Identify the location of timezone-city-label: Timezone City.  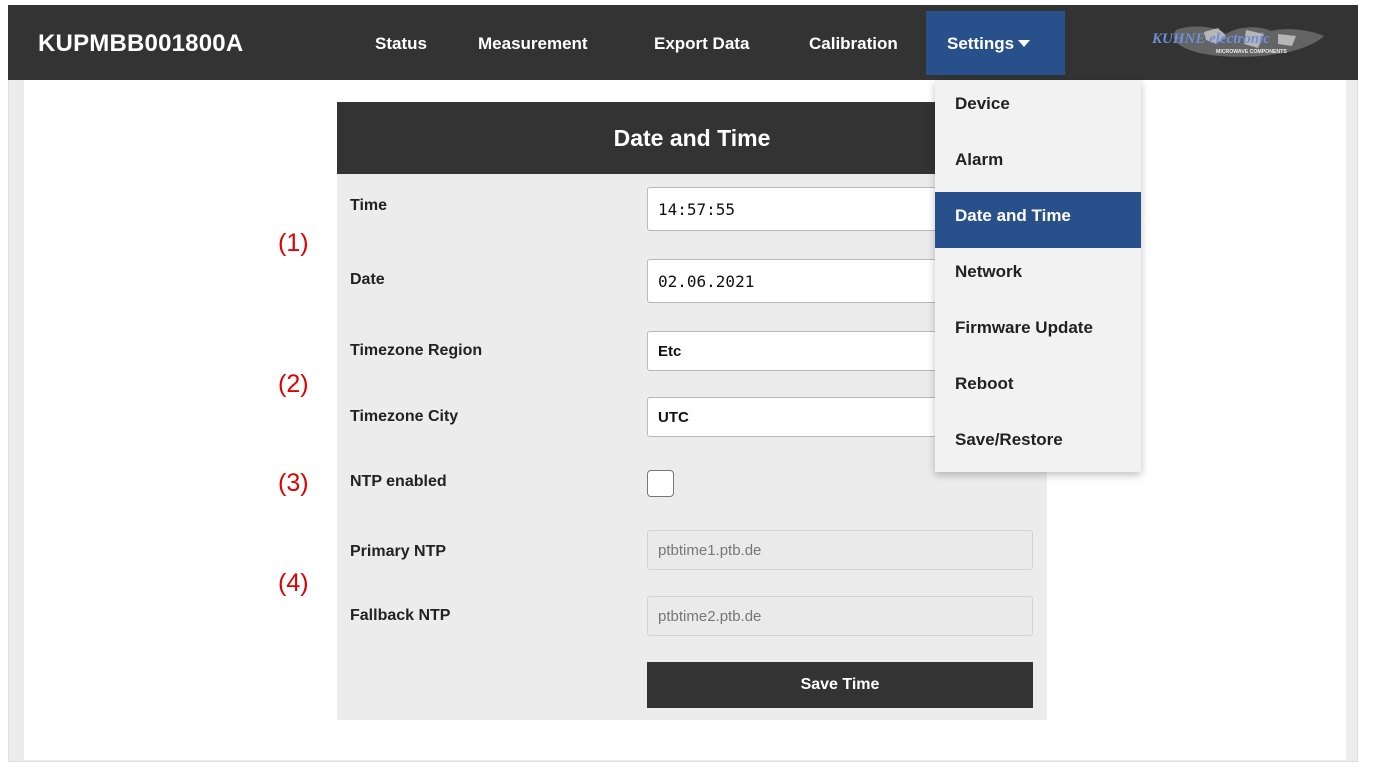
(404, 416).